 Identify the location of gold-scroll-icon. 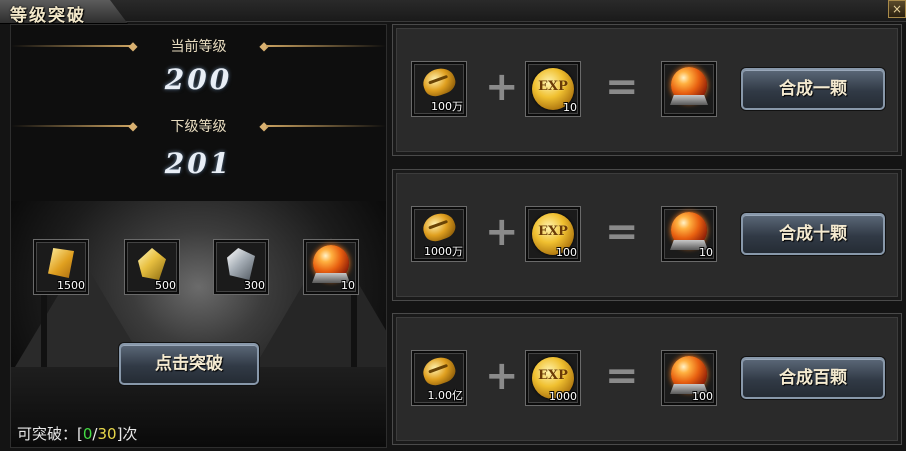
(61, 263).